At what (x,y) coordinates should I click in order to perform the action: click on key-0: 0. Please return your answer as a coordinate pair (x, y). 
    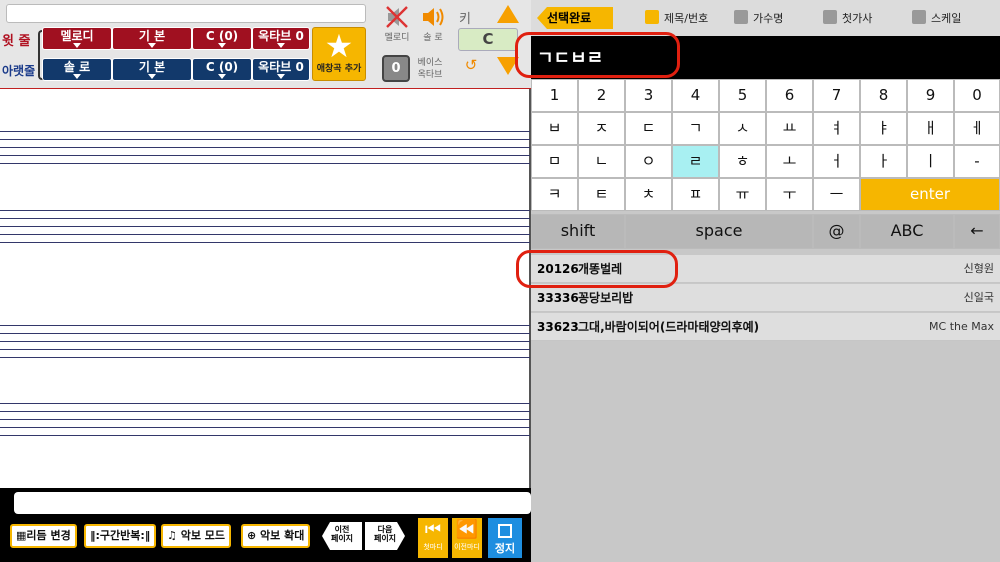
    Looking at the image, I should click on (977, 95).